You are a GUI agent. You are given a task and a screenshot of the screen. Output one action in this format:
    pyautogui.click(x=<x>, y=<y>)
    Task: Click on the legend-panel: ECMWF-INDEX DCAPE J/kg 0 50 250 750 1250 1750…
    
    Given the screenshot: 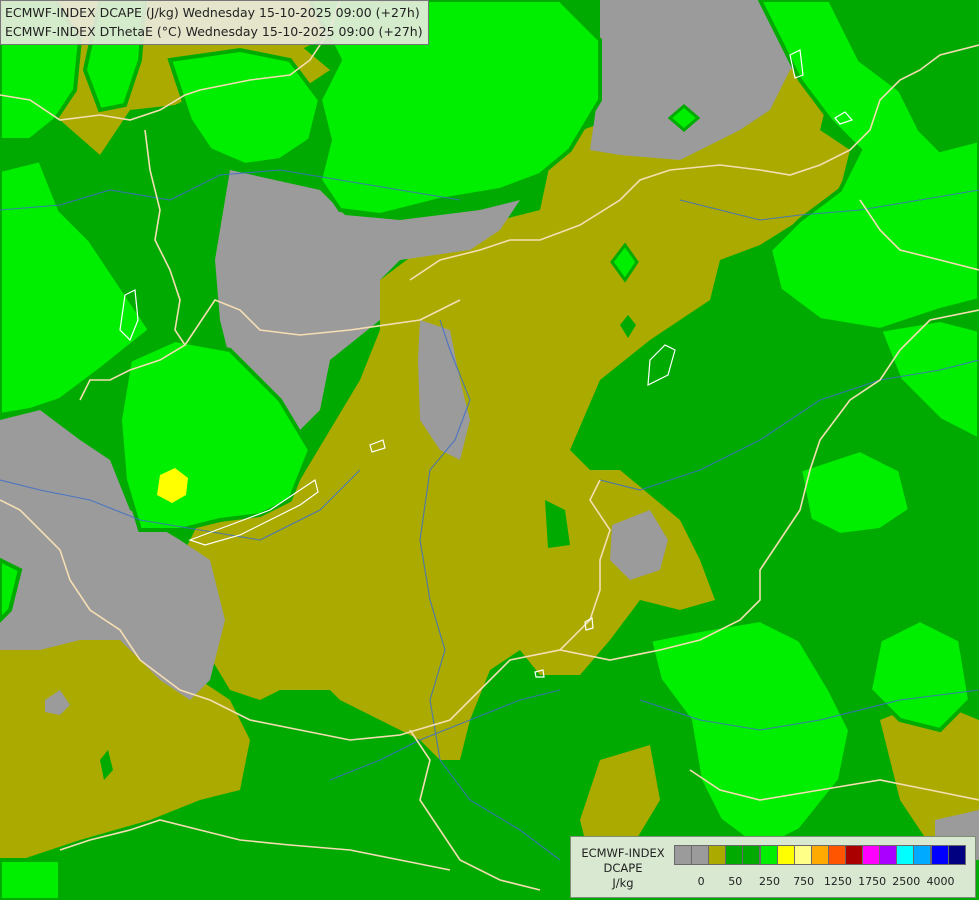 What is the action you would take?
    pyautogui.click(x=773, y=867)
    